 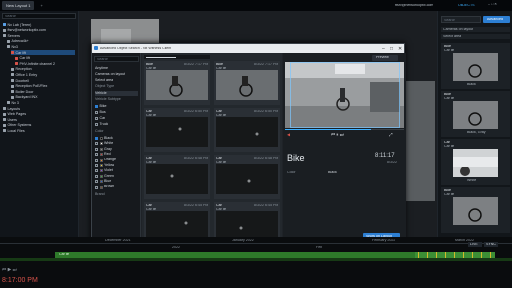 What do you see at coordinates (14, 114) in the screenshot?
I see `tree-item: Web Pages` at bounding box center [14, 114].